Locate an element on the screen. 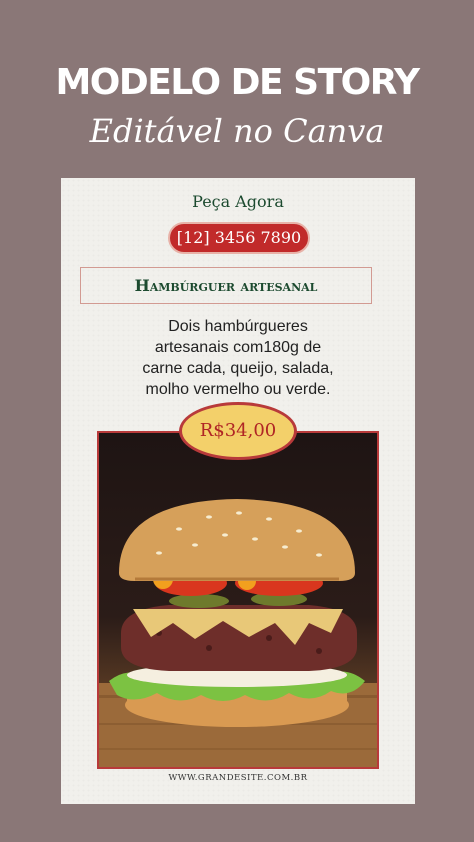  headline: MODELO DE STORY is located at coordinates (237, 82).